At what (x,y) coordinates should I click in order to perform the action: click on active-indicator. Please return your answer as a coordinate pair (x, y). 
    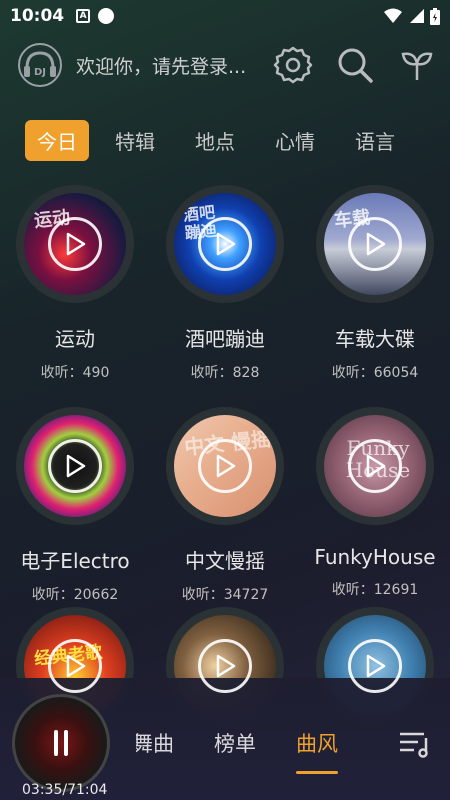
    Looking at the image, I should click on (317, 772).